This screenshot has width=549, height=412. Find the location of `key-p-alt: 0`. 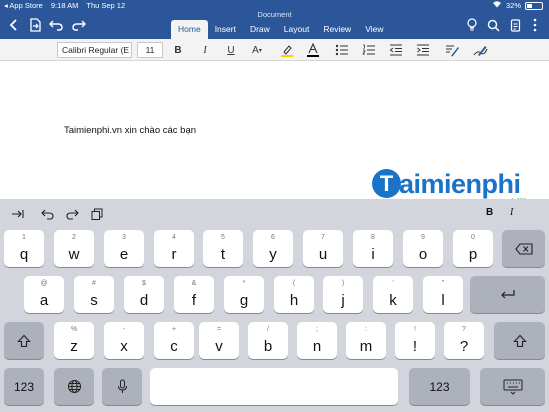

key-p-alt: 0 is located at coordinates (473, 237).